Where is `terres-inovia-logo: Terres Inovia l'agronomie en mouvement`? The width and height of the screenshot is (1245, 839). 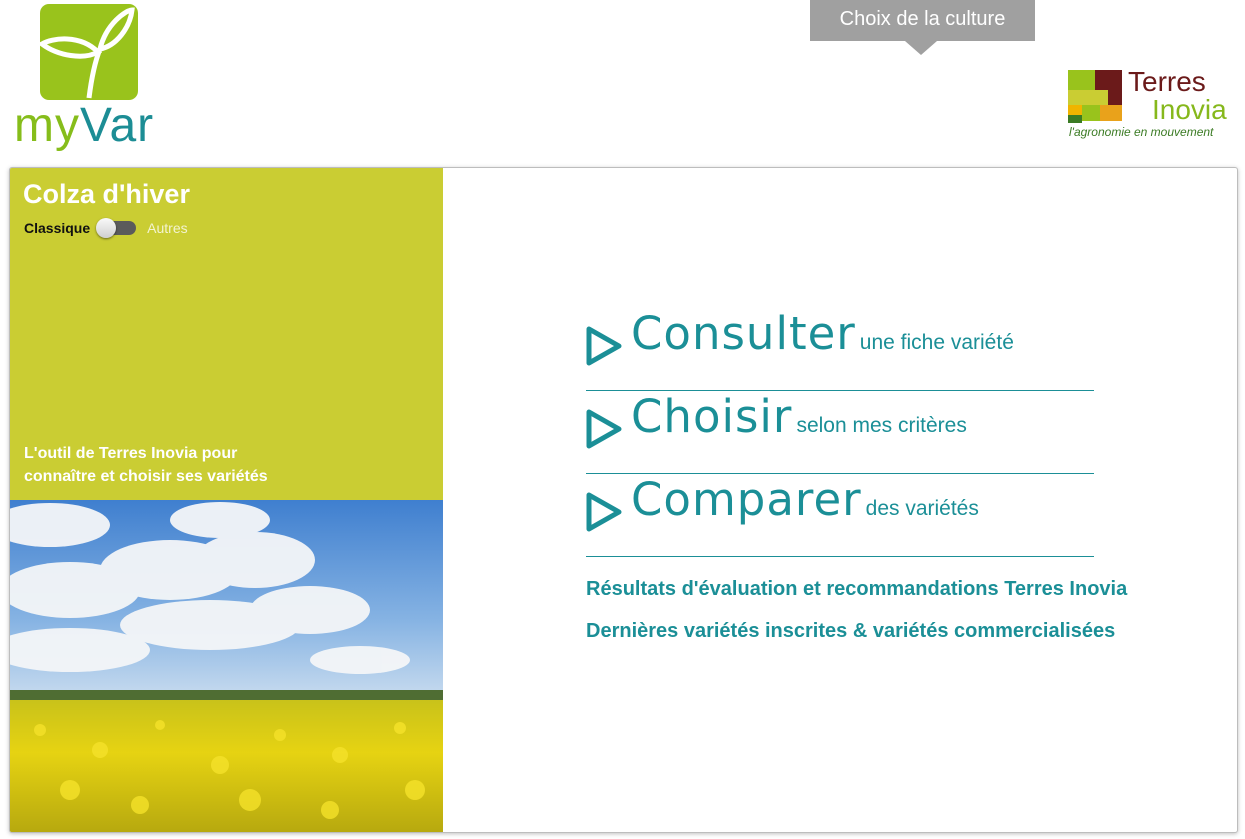
terres-inovia-logo: Terres Inovia l'agronomie en mouvement is located at coordinates (1154, 106).